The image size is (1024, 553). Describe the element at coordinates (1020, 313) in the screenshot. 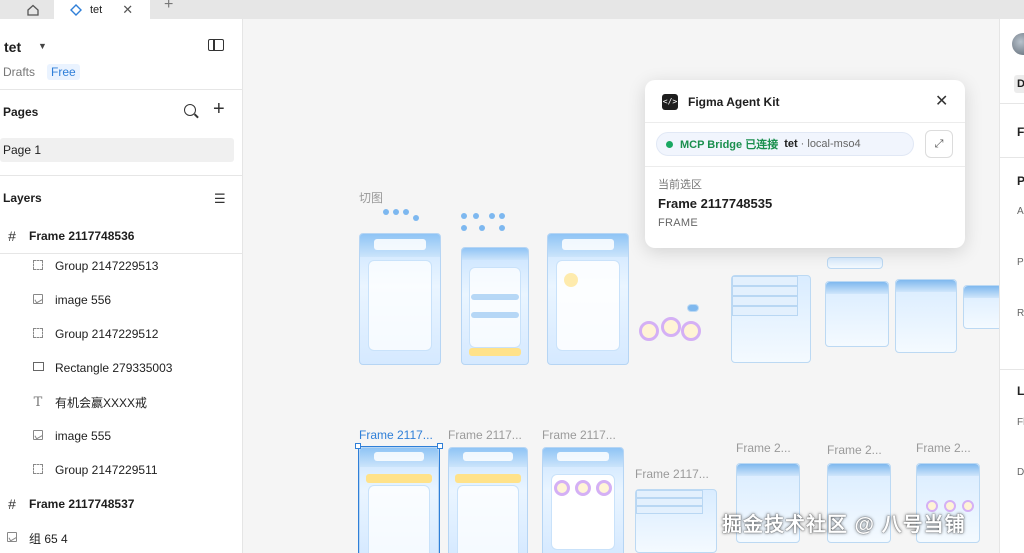

I see `panel-field-label: R` at that location.